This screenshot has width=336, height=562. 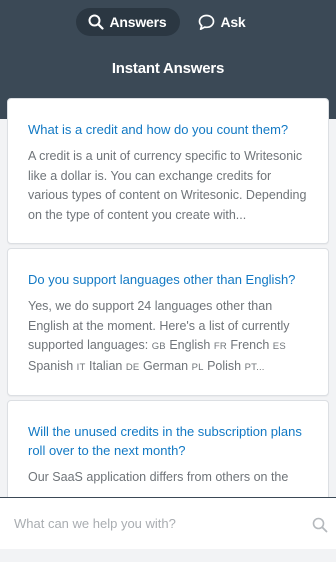 I want to click on flag-code: DE, so click(x=132, y=367).